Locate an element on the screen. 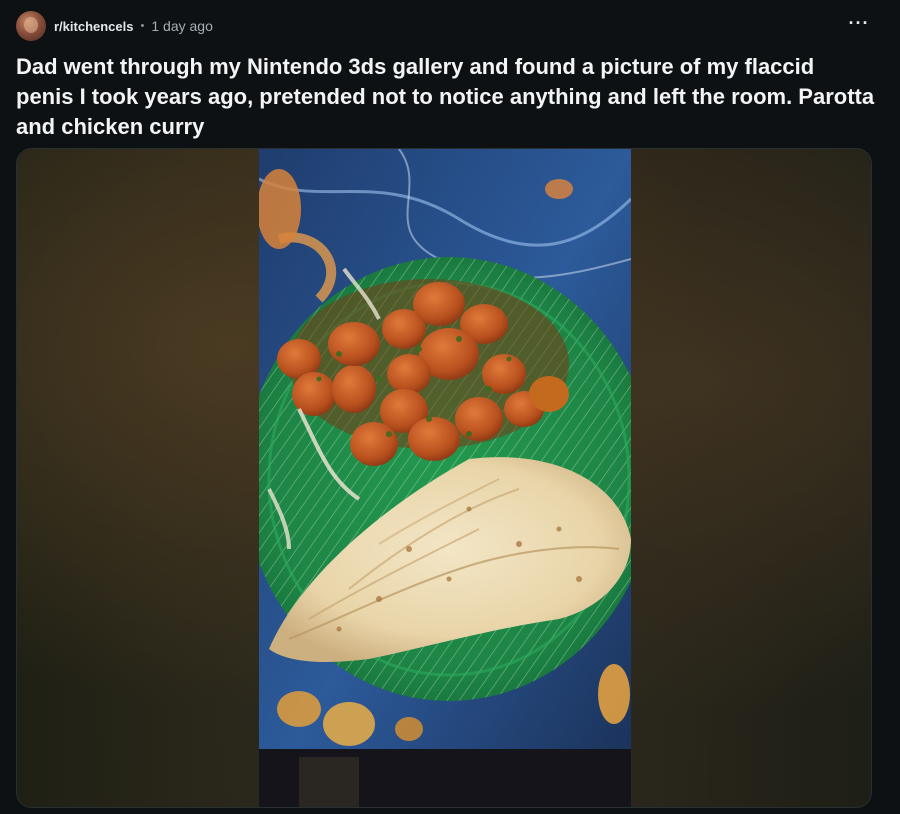 This screenshot has width=900, height=814. post-time: 1 day ago is located at coordinates (182, 26).